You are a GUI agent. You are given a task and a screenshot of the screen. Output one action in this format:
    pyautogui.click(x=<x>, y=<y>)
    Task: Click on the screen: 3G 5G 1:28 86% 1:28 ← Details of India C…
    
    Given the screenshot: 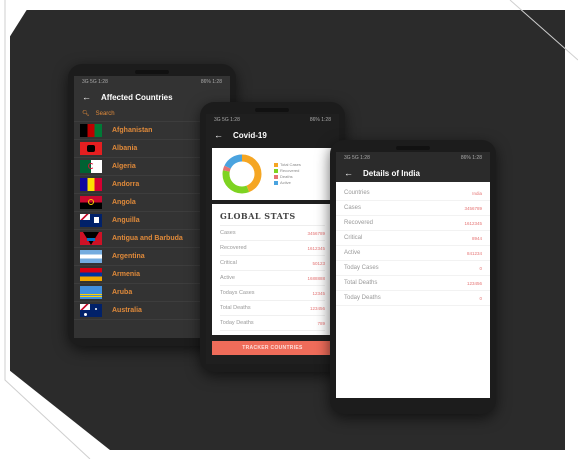 What is the action you would take?
    pyautogui.click(x=413, y=275)
    